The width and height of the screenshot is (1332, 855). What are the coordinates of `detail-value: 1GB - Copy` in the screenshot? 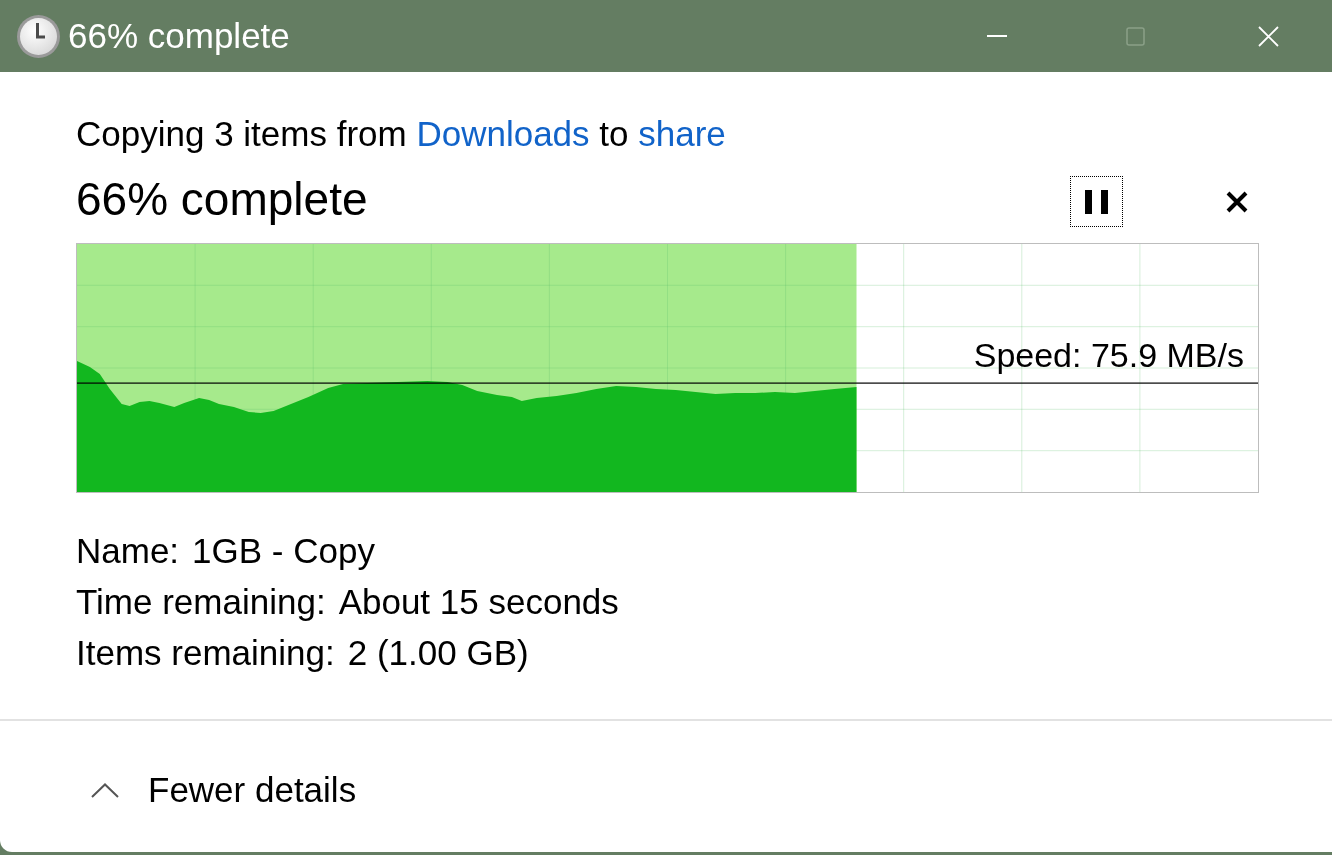 It's located at (283, 550).